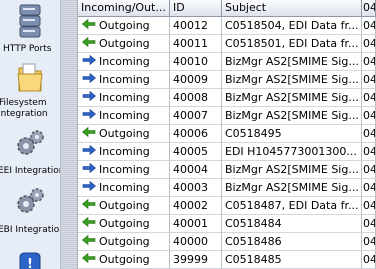  Describe the element at coordinates (30, 212) in the screenshot. I see `sidebar-item-ebi-integration: EBI Integration` at that location.